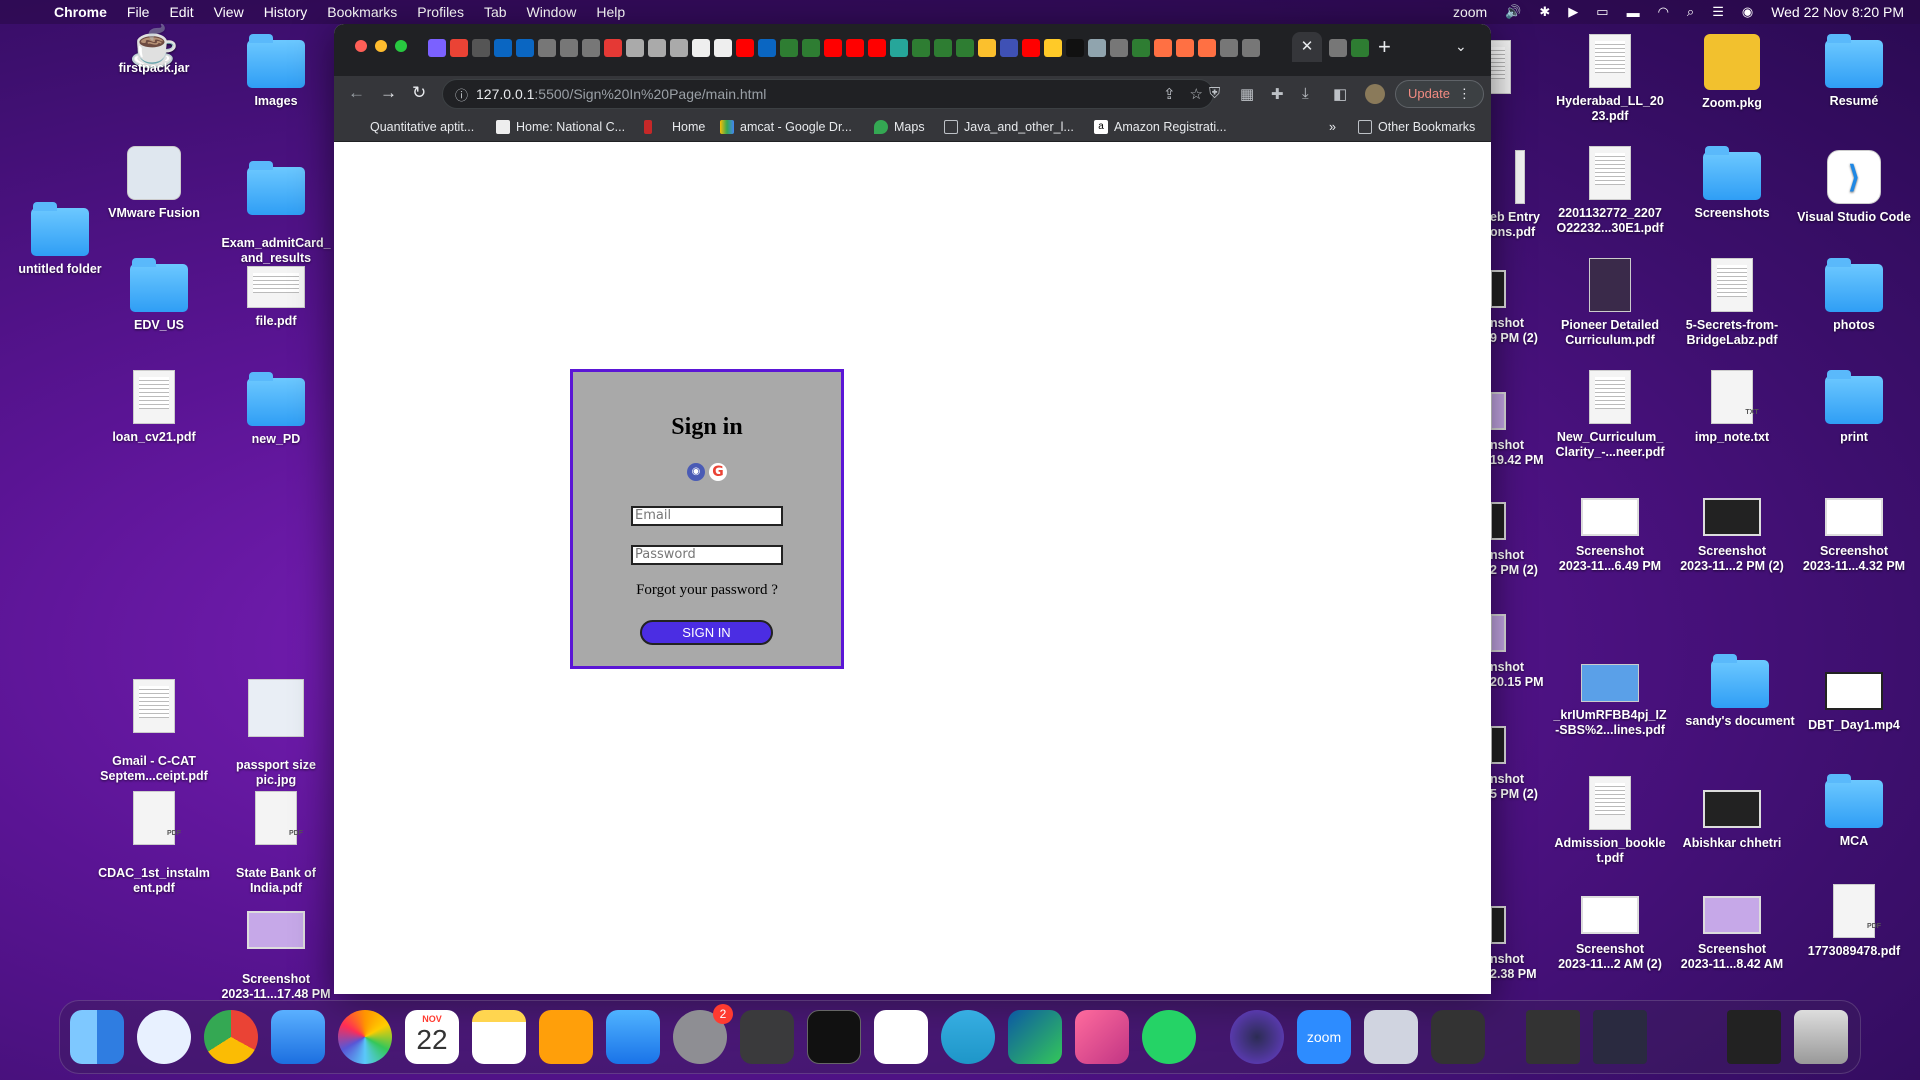  What do you see at coordinates (440, 12) in the screenshot?
I see `menu-profiles: Profiles` at bounding box center [440, 12].